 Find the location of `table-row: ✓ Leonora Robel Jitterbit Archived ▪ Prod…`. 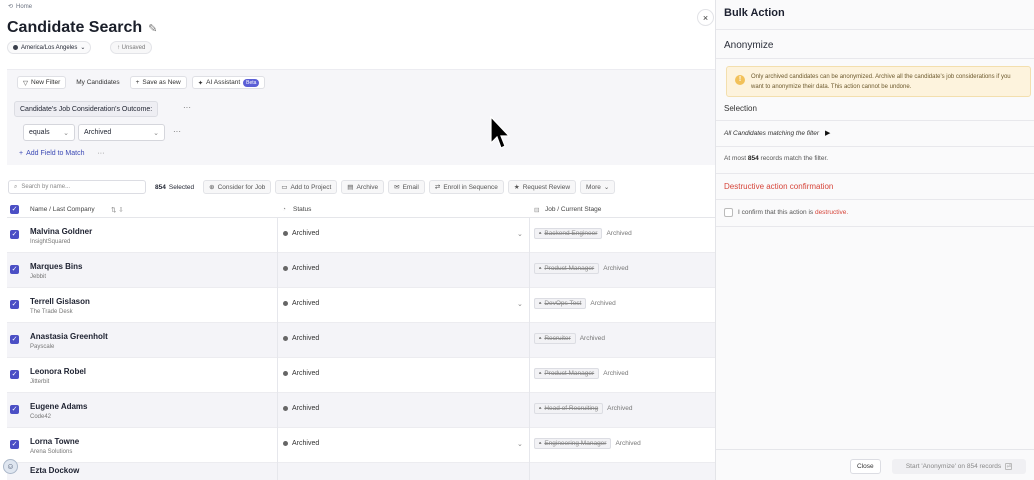

table-row: ✓ Leonora Robel Jitterbit Archived ▪ Prod… is located at coordinates (361, 375).